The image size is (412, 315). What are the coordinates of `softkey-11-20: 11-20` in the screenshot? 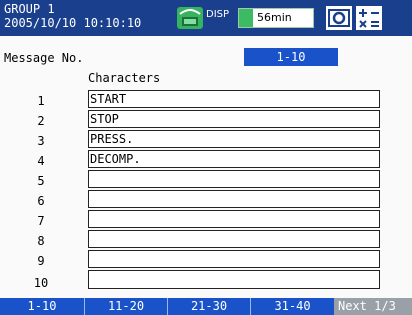 It's located at (126, 306).